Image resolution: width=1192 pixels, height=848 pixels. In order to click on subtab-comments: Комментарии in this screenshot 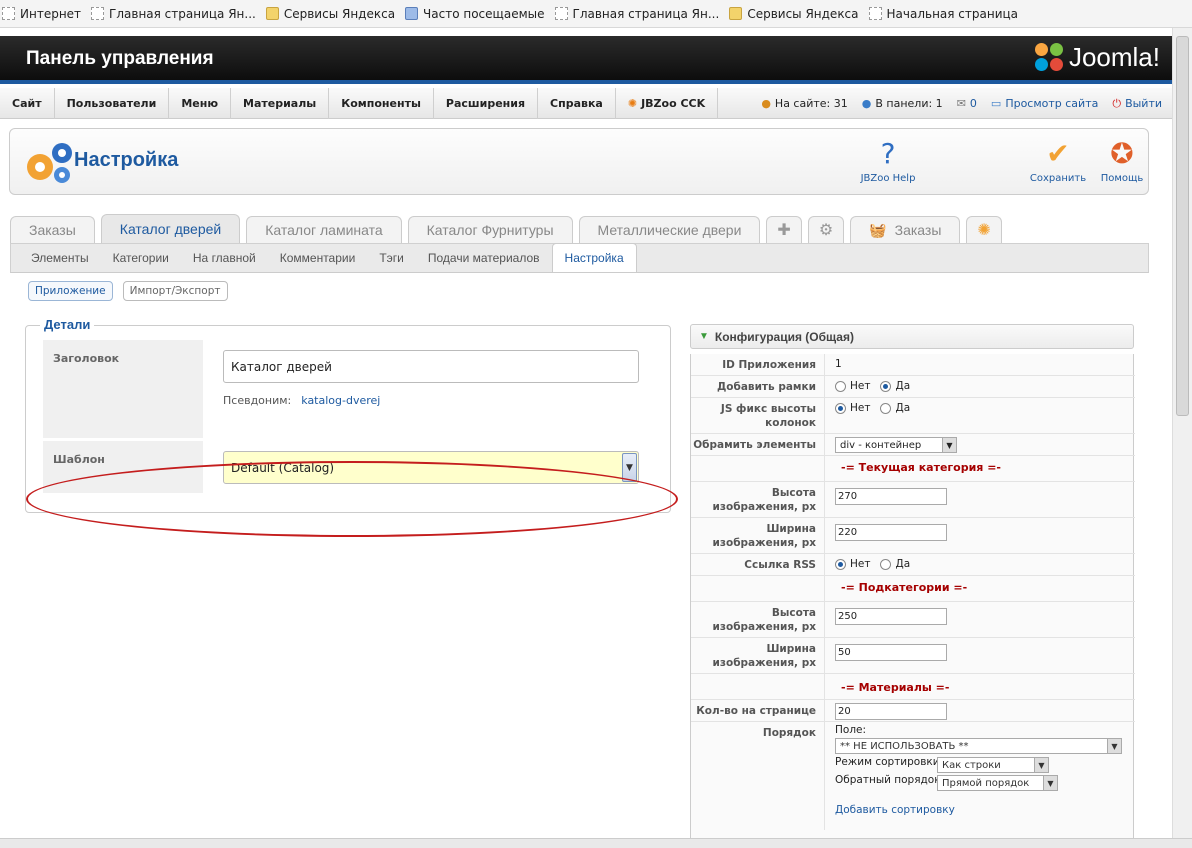, I will do `click(318, 257)`.